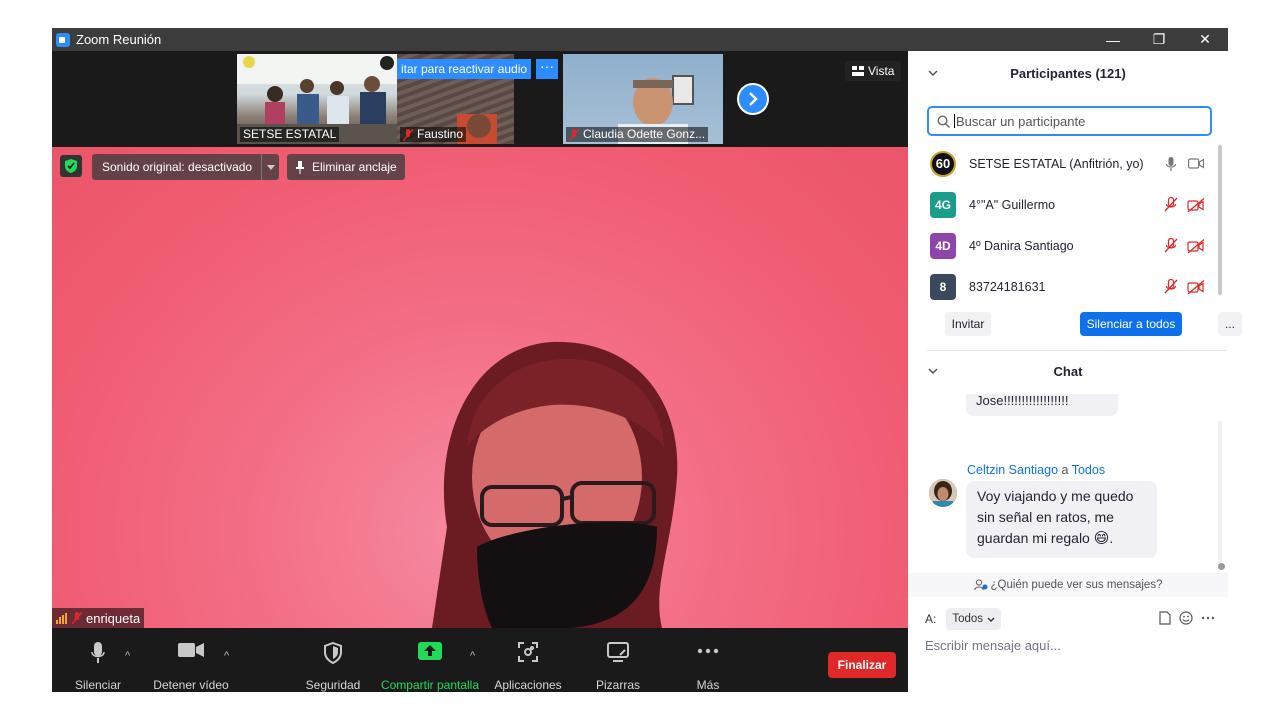  I want to click on video-camera-icon, so click(1196, 163).